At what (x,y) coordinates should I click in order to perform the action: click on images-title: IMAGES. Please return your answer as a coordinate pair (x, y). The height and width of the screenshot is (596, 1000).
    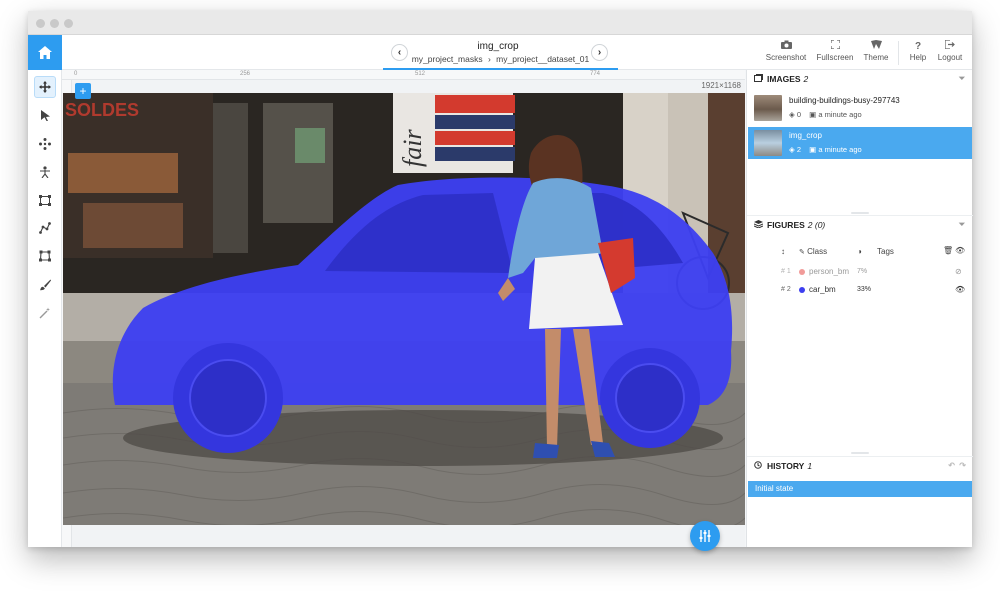
    Looking at the image, I should click on (784, 79).